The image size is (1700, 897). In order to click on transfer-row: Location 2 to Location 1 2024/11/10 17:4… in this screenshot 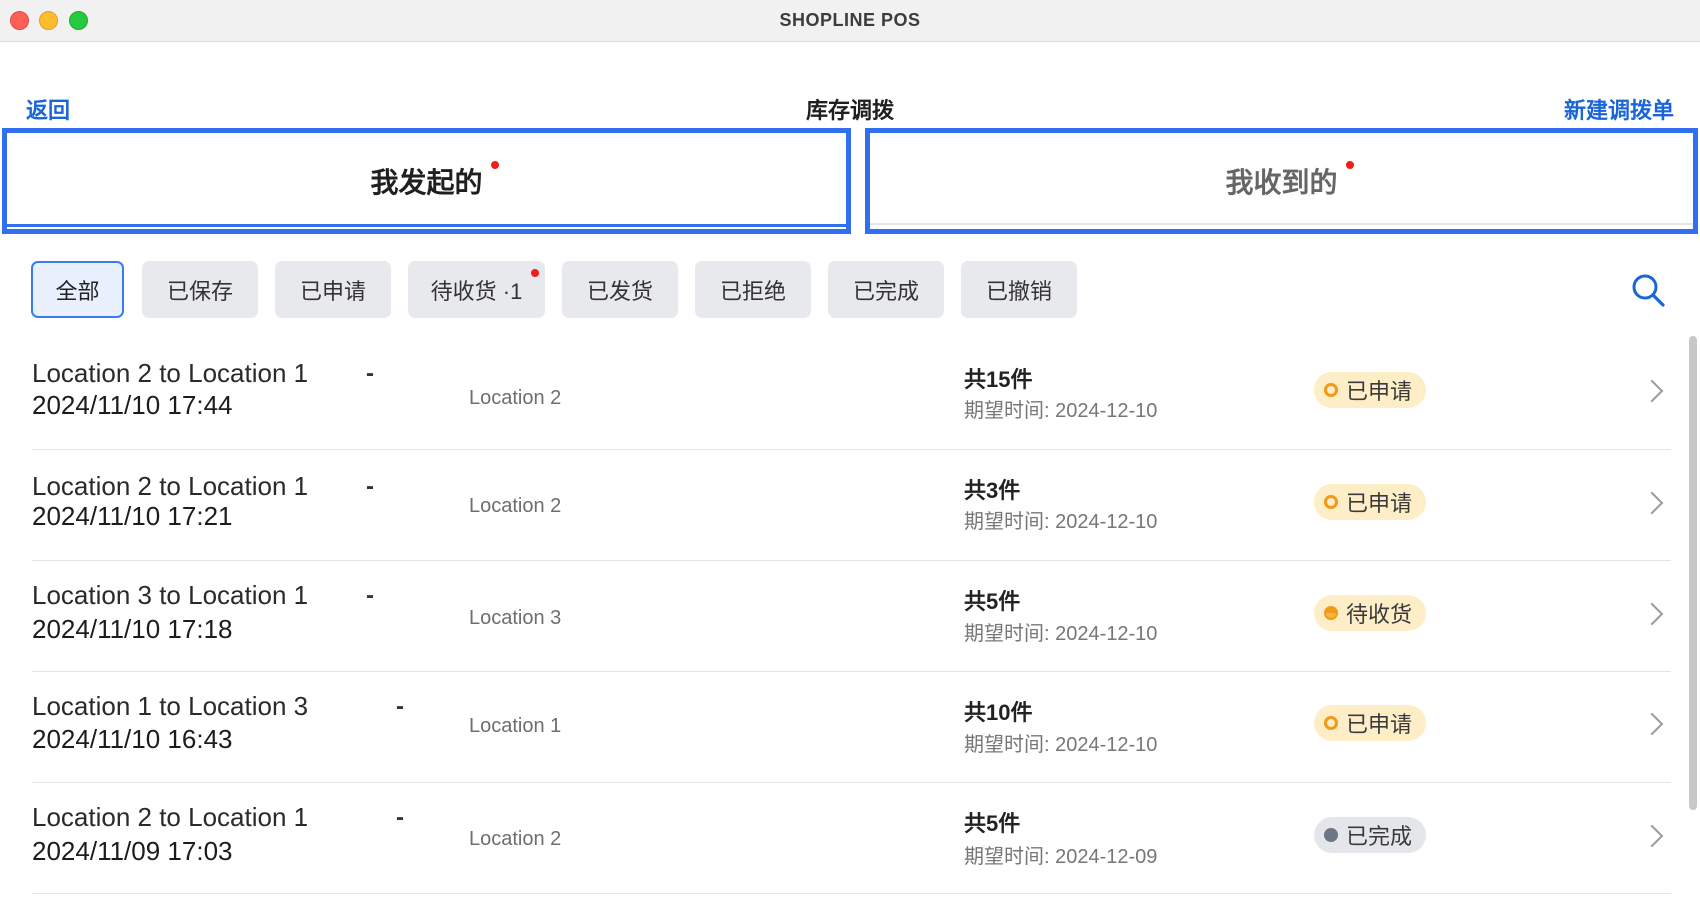, I will do `click(851, 394)`.